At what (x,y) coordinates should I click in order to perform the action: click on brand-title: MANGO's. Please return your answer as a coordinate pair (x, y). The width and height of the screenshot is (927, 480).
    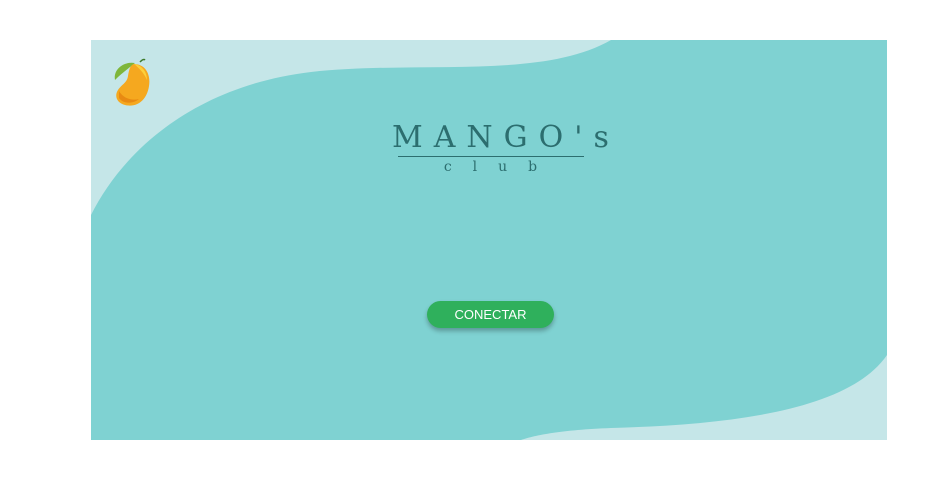
    Looking at the image, I should click on (506, 137).